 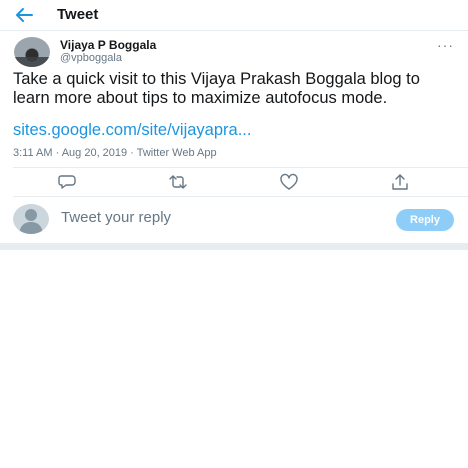 I want to click on section-separator, so click(x=234, y=246).